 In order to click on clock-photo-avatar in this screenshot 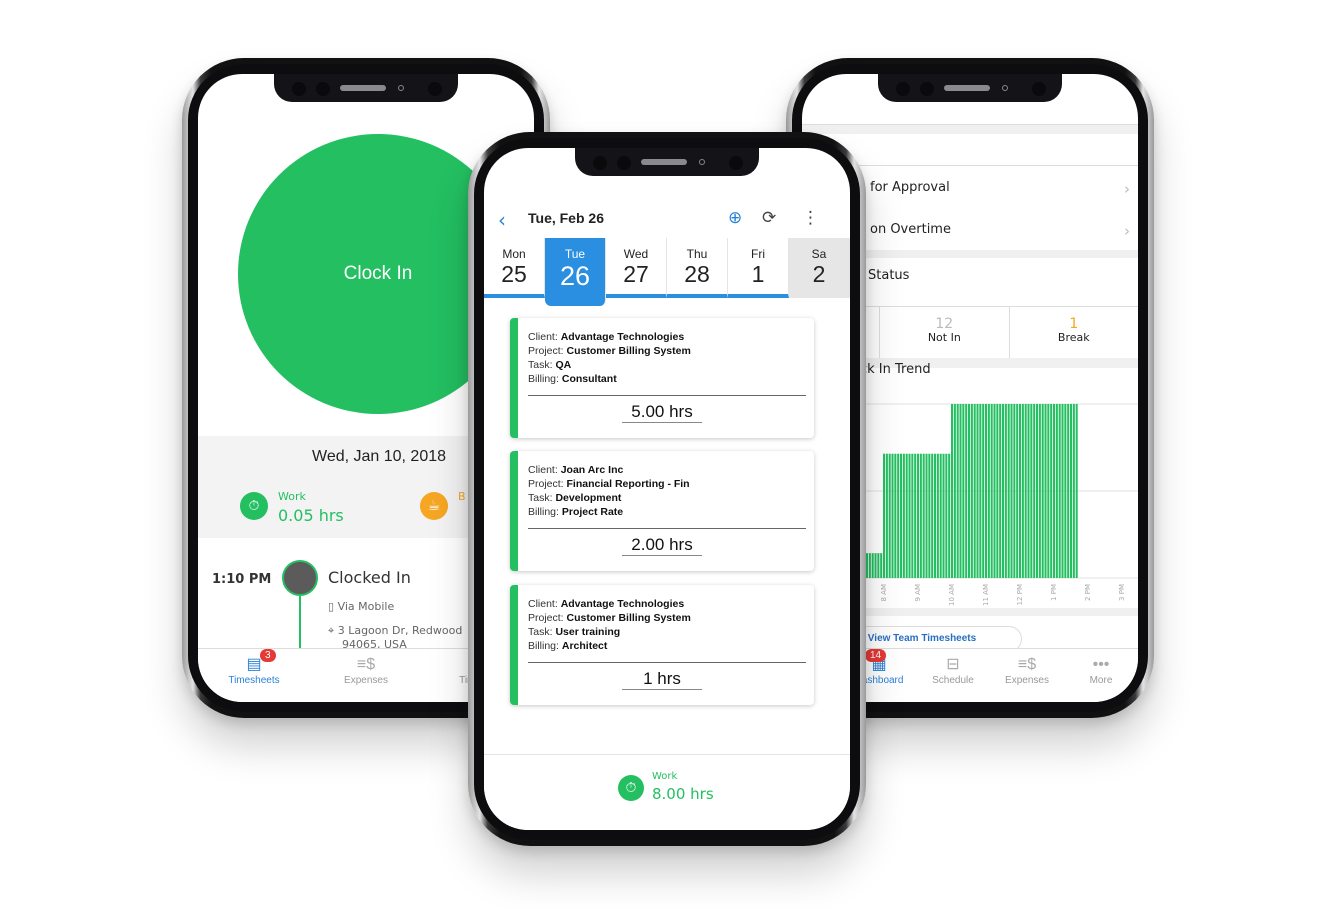, I will do `click(300, 578)`.